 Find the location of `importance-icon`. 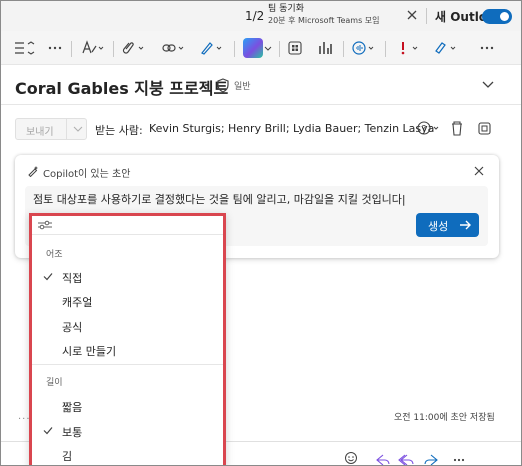

importance-icon is located at coordinates (408, 48).